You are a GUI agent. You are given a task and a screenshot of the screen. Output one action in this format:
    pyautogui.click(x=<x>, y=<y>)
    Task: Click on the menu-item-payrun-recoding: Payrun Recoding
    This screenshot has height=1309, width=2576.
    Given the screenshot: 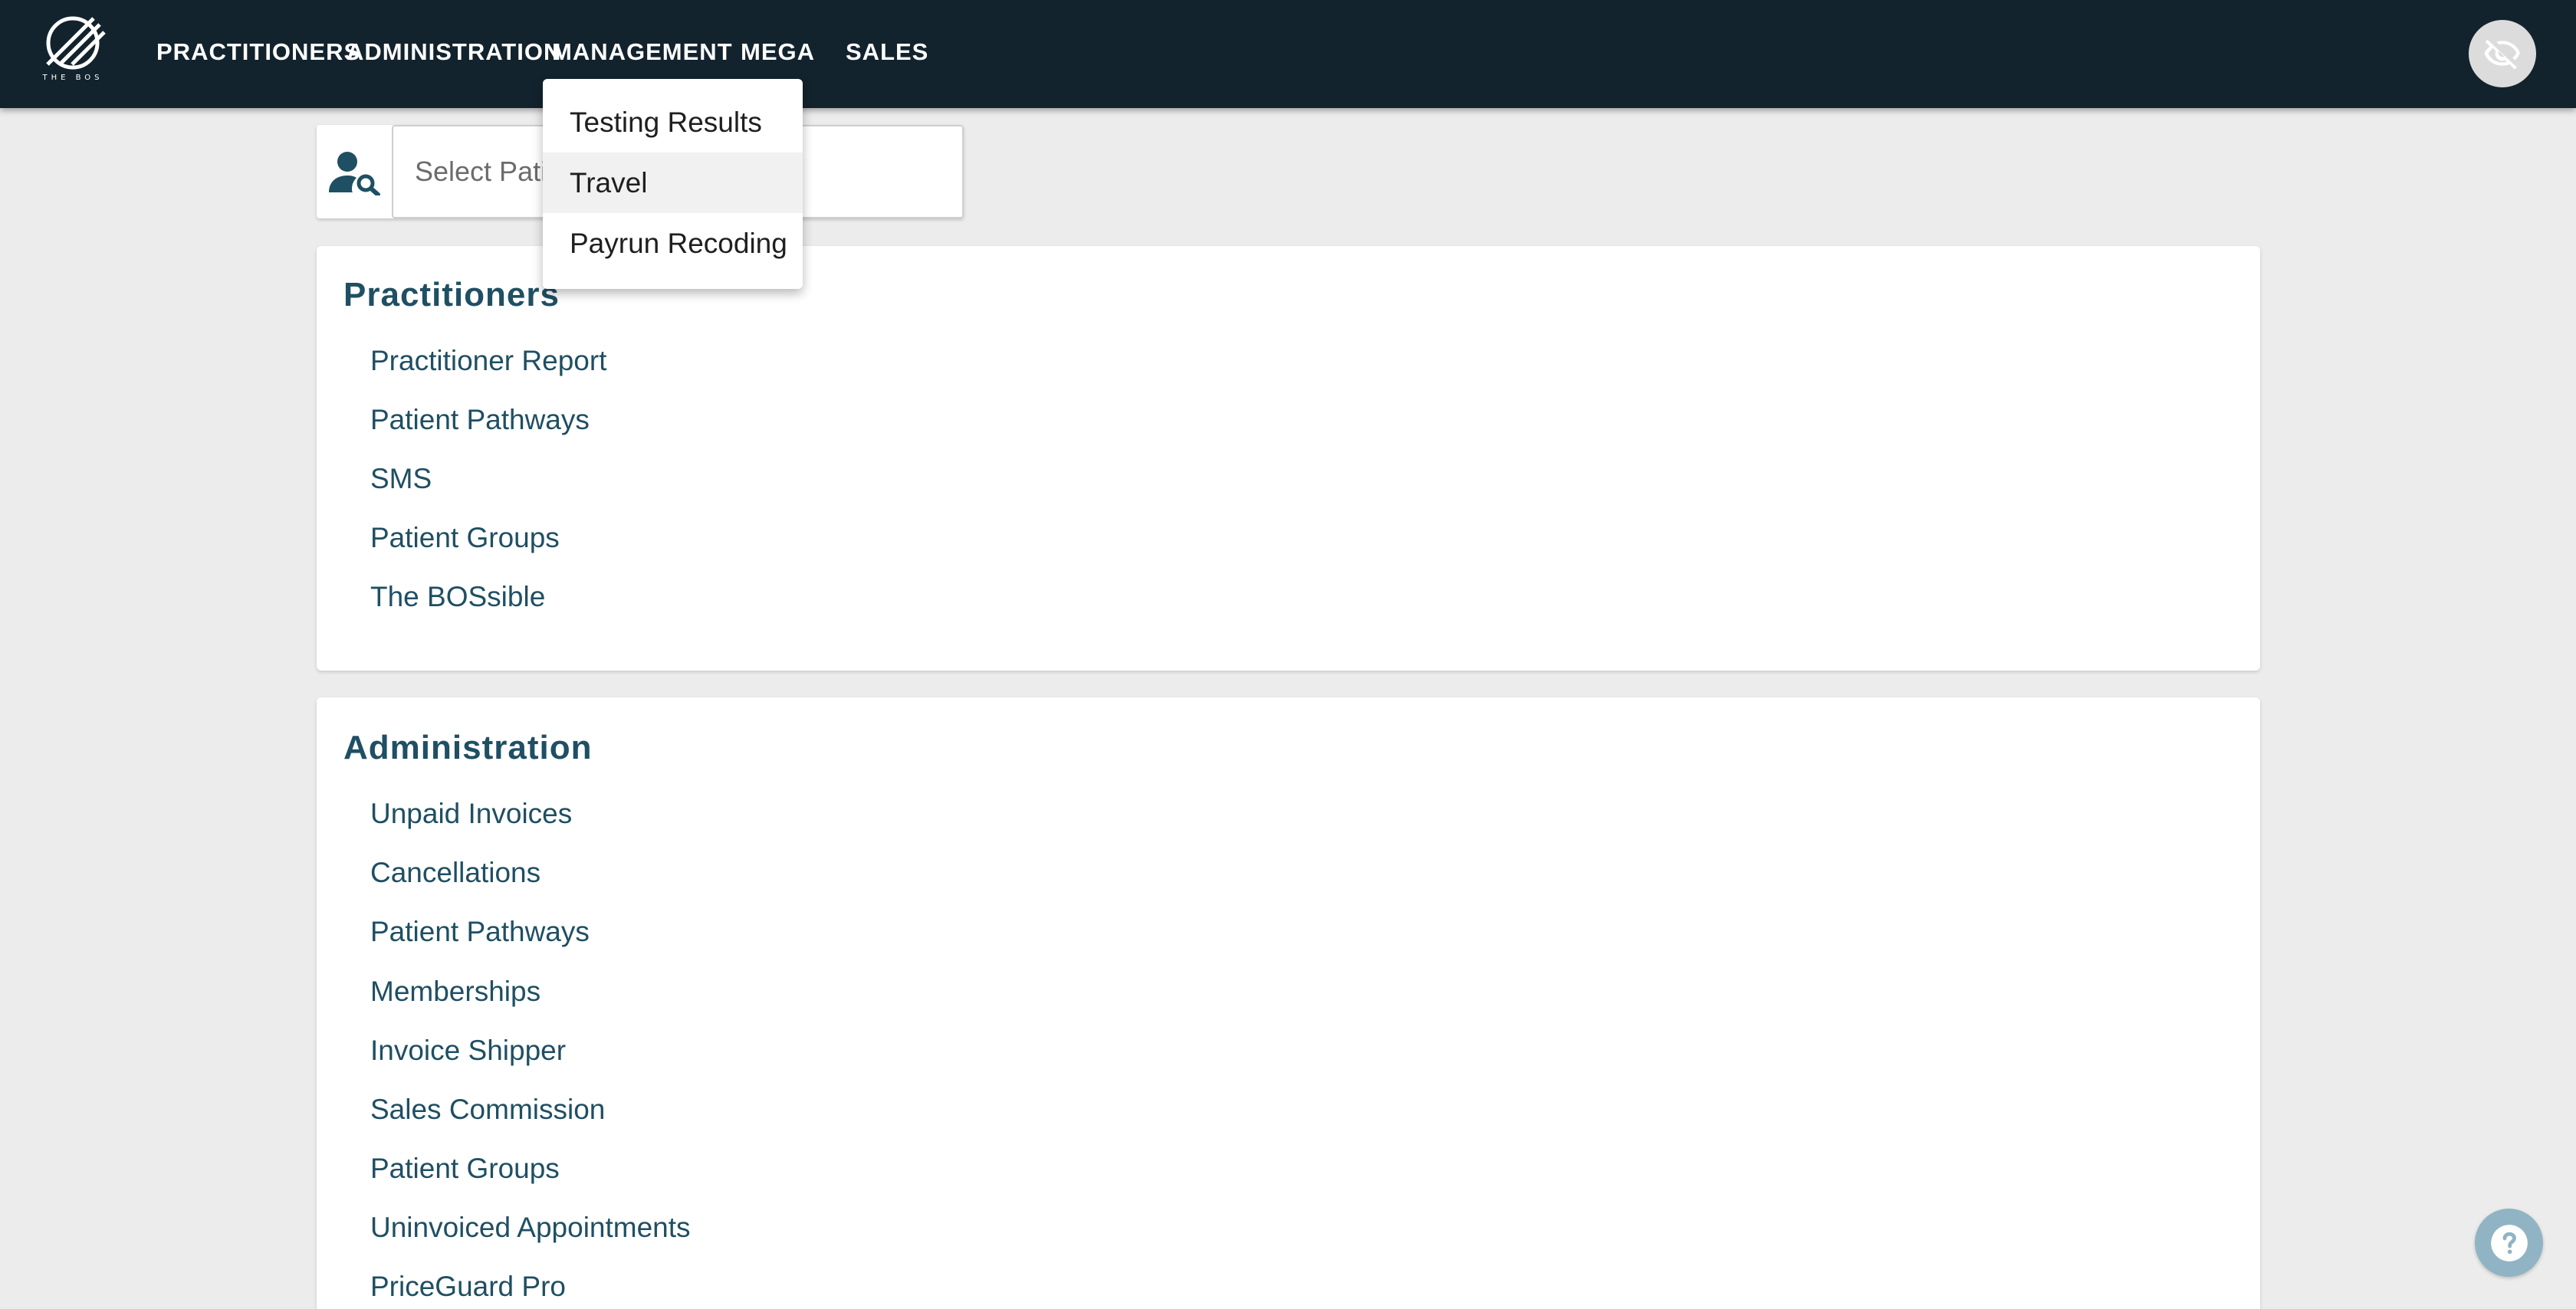 What is the action you would take?
    pyautogui.click(x=673, y=244)
    